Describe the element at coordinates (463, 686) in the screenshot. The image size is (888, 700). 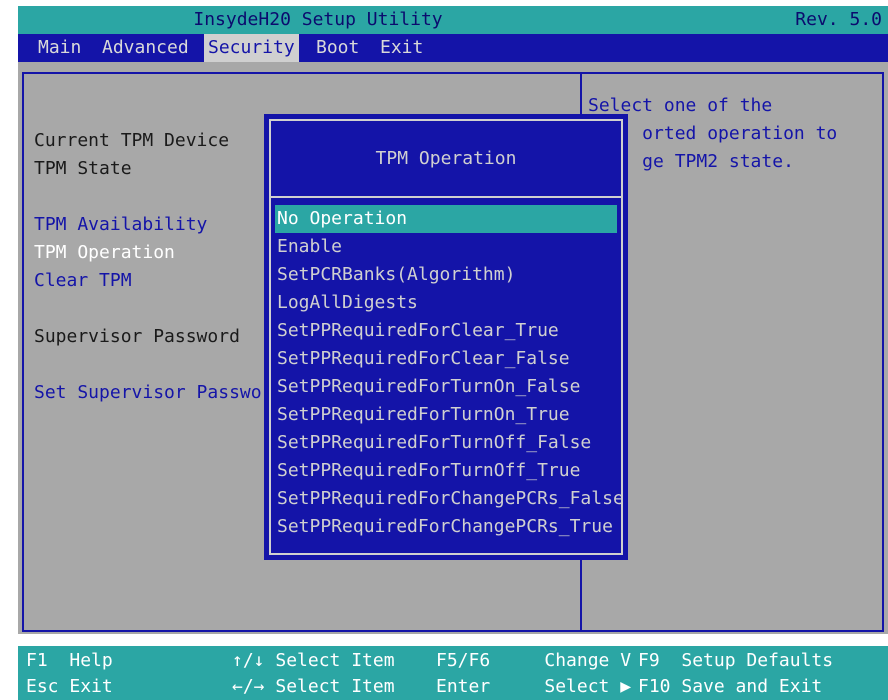
I see `enter-key: Enter` at that location.